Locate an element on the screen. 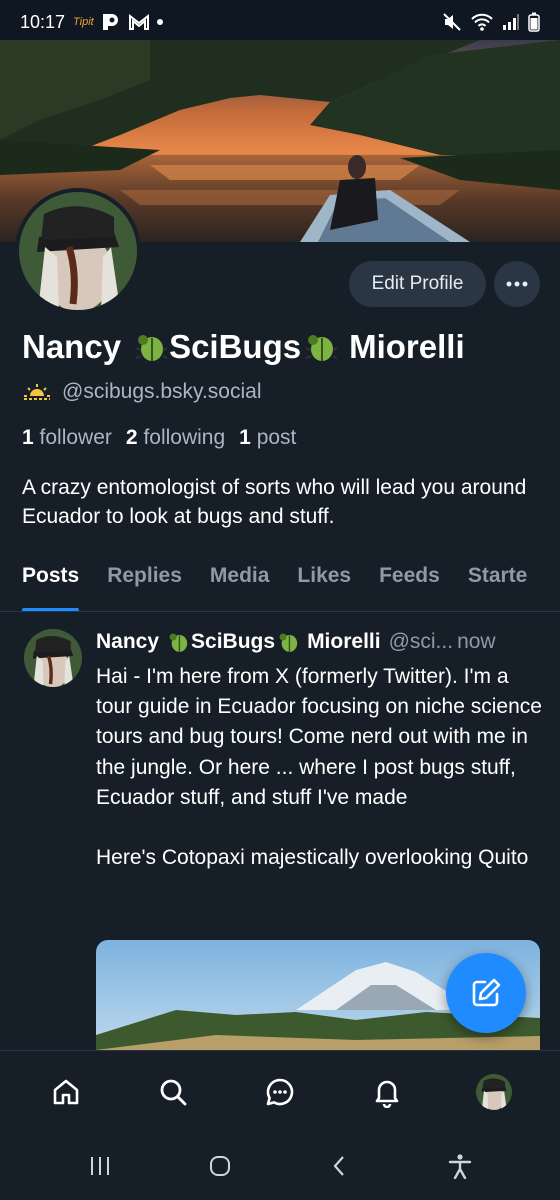  following-link: 2 following is located at coordinates (175, 438).